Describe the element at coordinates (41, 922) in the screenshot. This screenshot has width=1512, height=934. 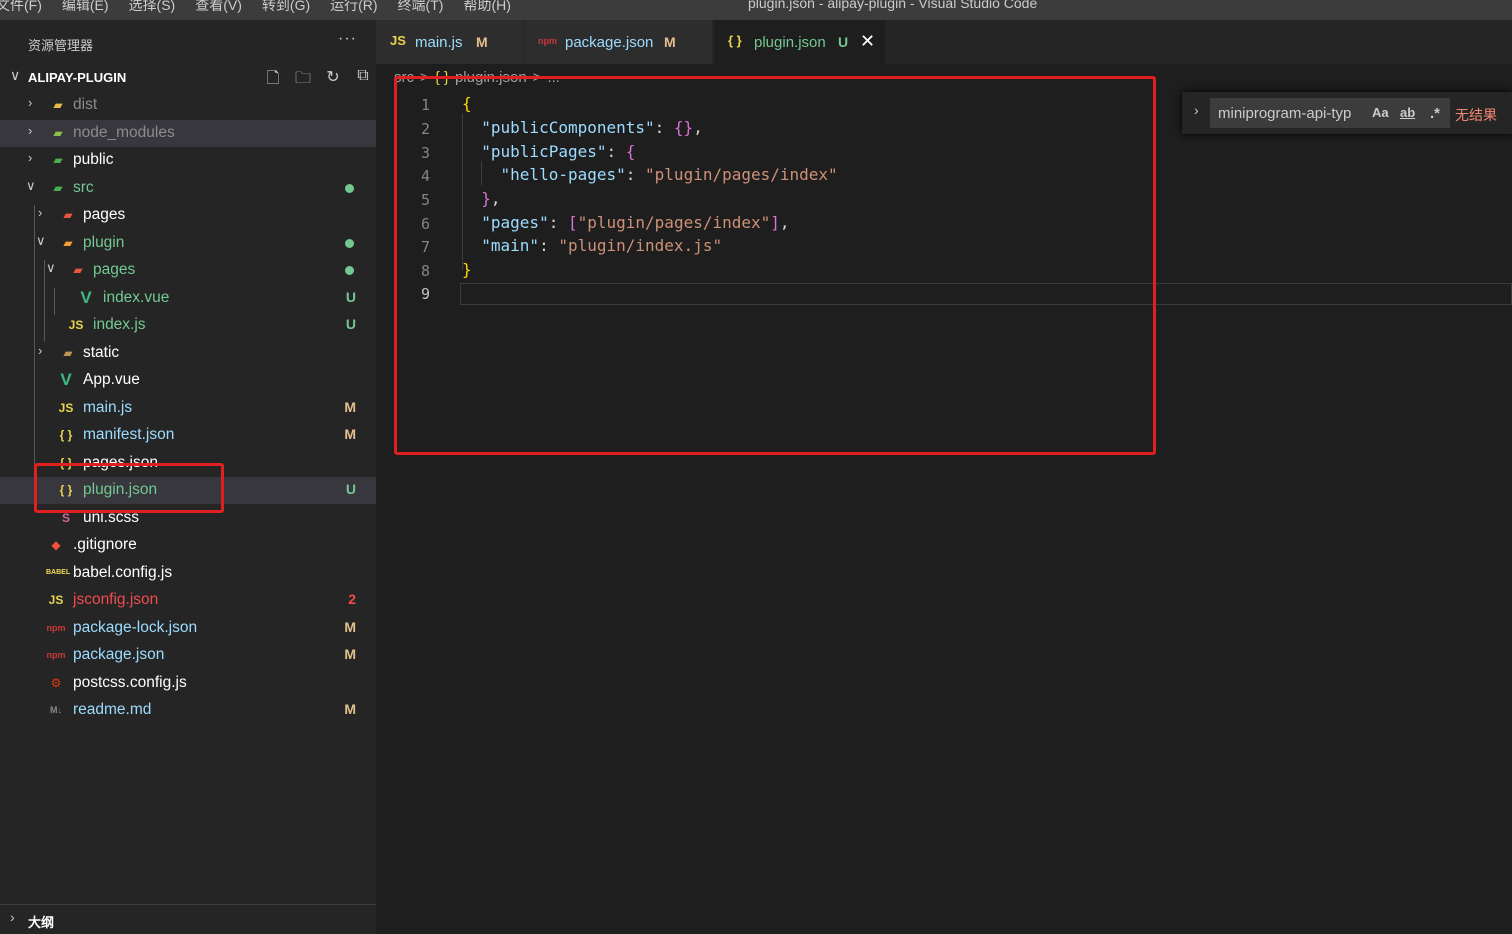
I see `outline-title: 大纲` at that location.